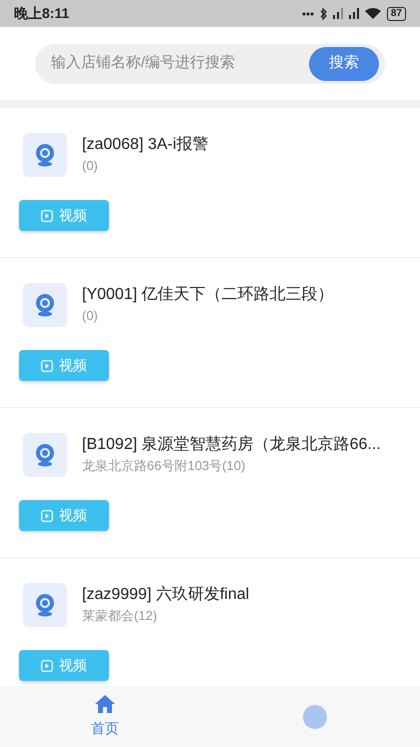 This screenshot has width=420, height=747. What do you see at coordinates (372, 13) in the screenshot?
I see `wifi-icon` at bounding box center [372, 13].